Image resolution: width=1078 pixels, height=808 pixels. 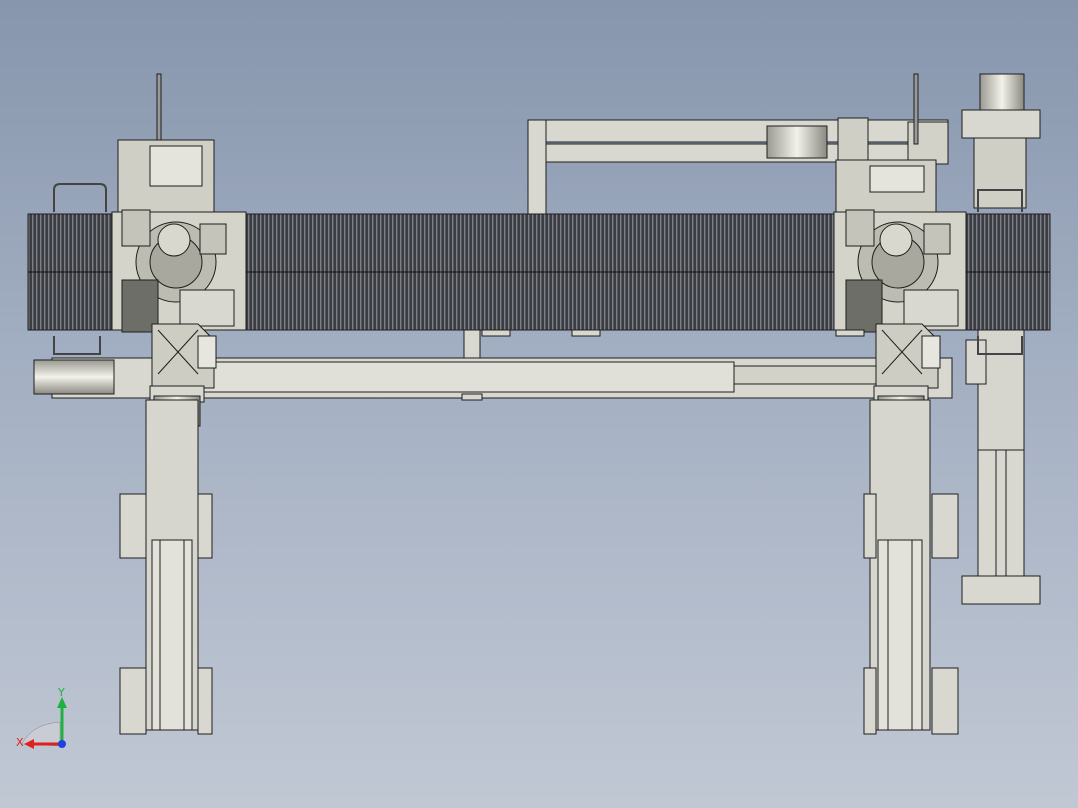 I want to click on z-axis-dot, so click(x=62, y=744).